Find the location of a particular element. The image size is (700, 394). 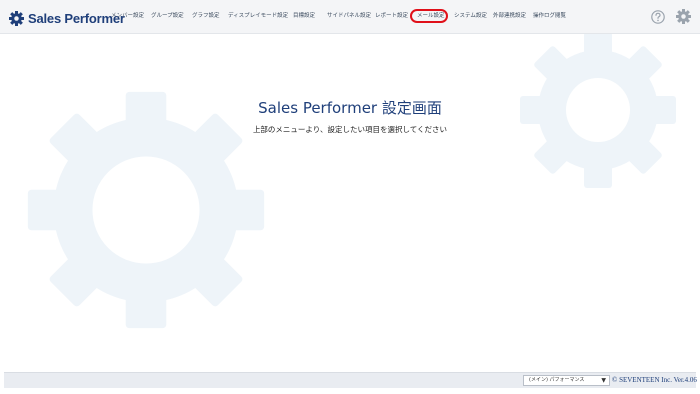

app-logo: Sales Performer is located at coordinates (67, 18).